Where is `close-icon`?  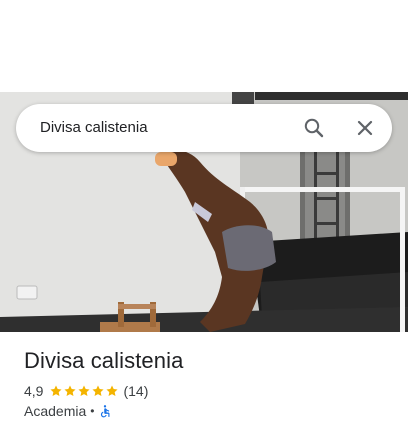
close-icon is located at coordinates (365, 128).